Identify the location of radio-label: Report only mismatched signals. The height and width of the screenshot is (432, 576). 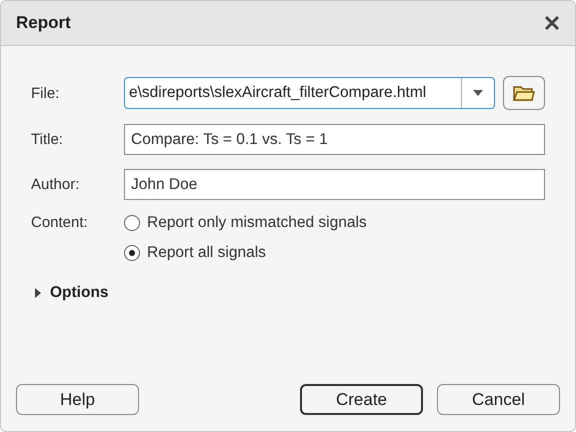
(257, 223).